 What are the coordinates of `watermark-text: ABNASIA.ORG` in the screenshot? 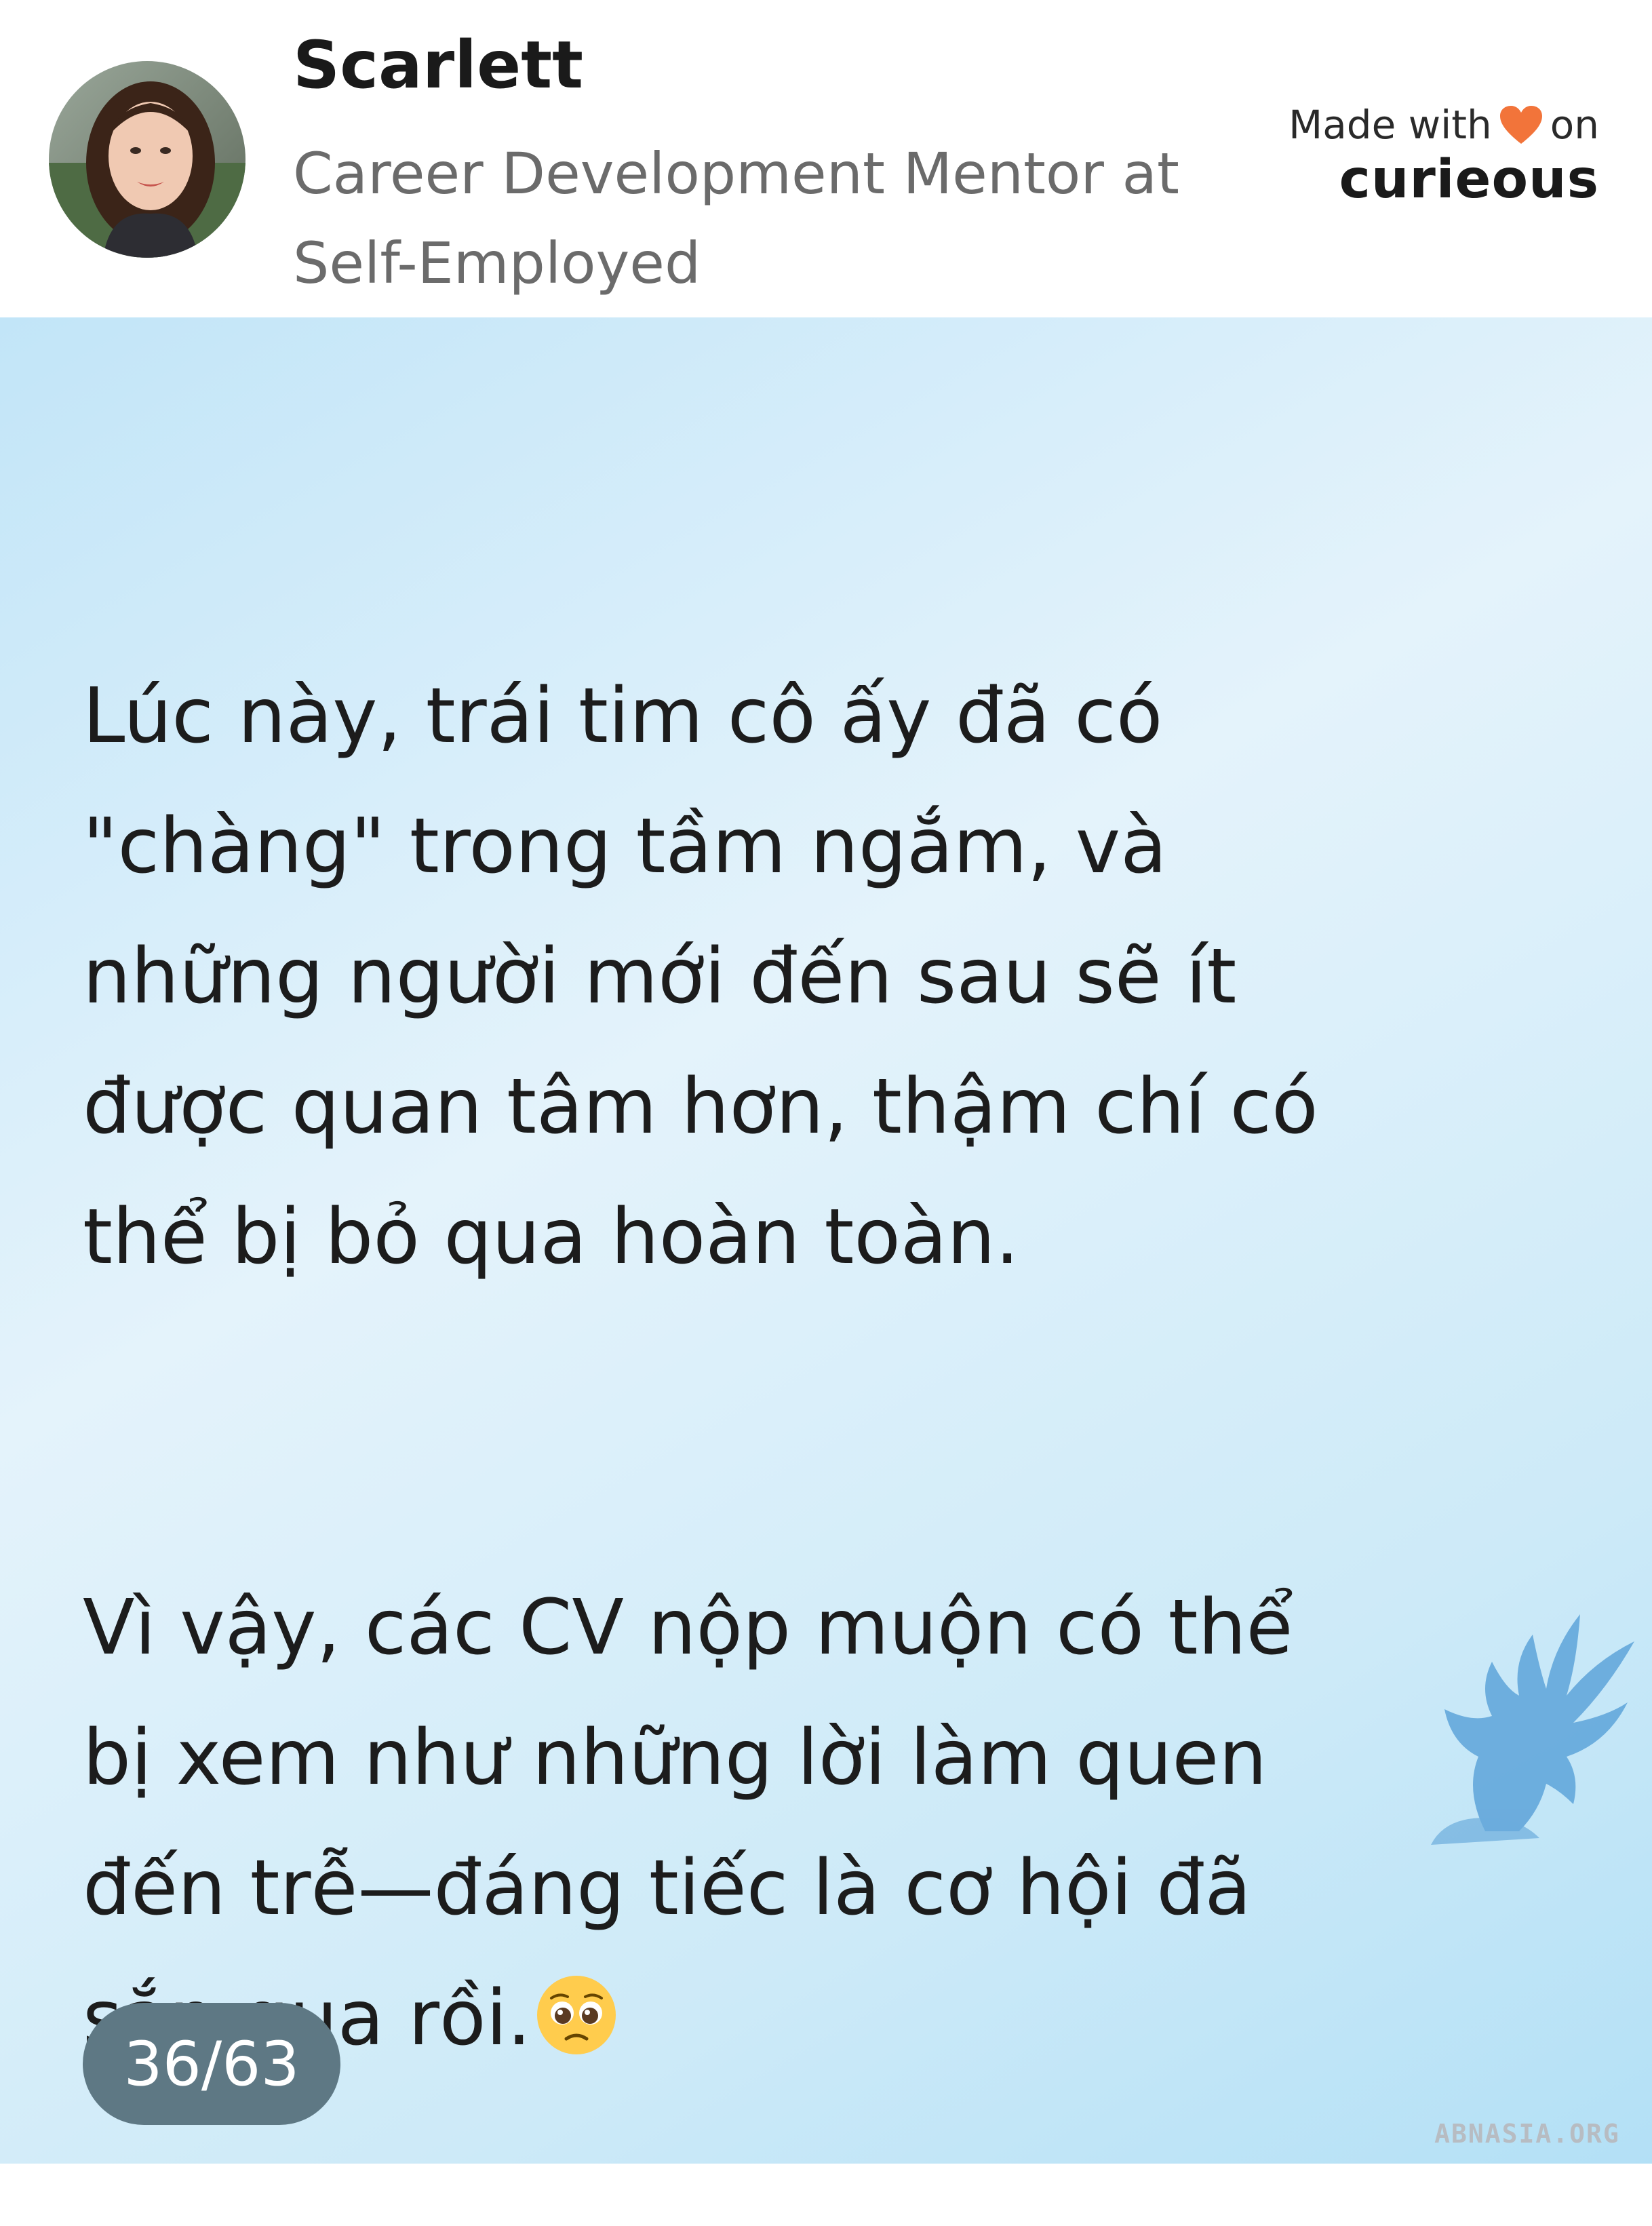 It's located at (1527, 2134).